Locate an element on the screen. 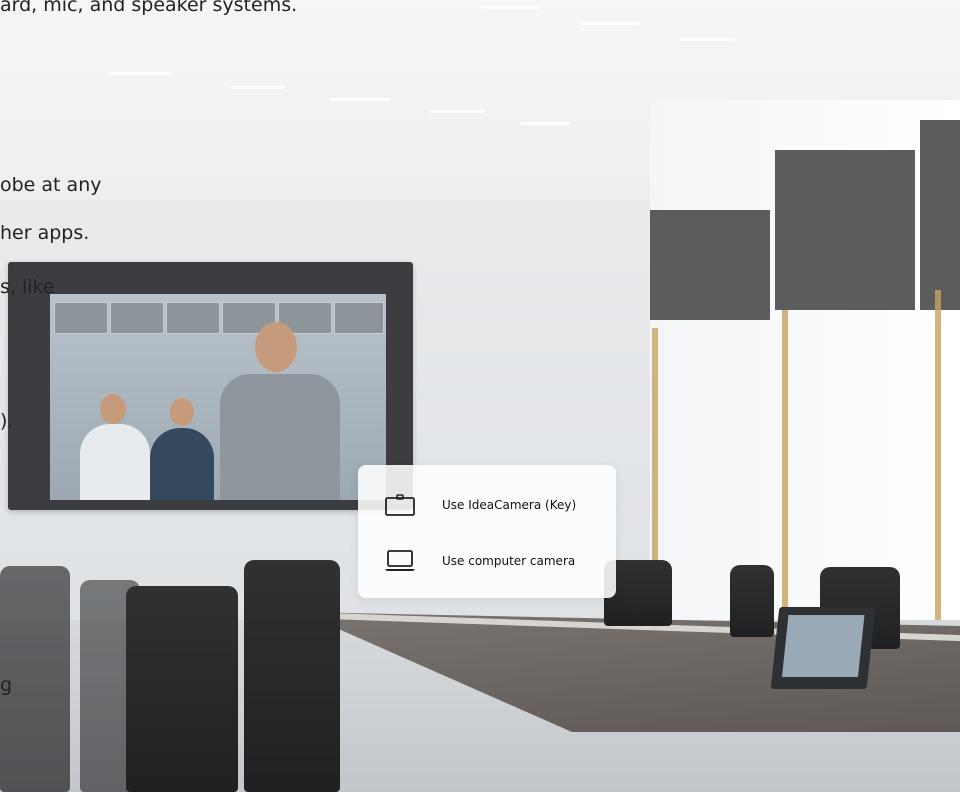  menu-item-label: Use IdeaCamera (Key) is located at coordinates (509, 505).